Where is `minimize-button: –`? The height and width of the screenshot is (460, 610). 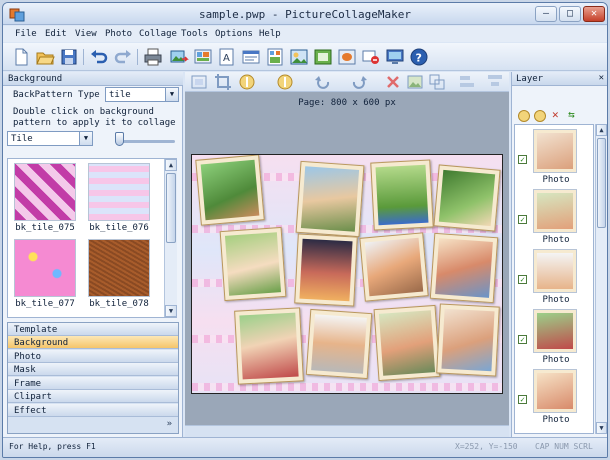
minimize-button: – is located at coordinates (546, 14).